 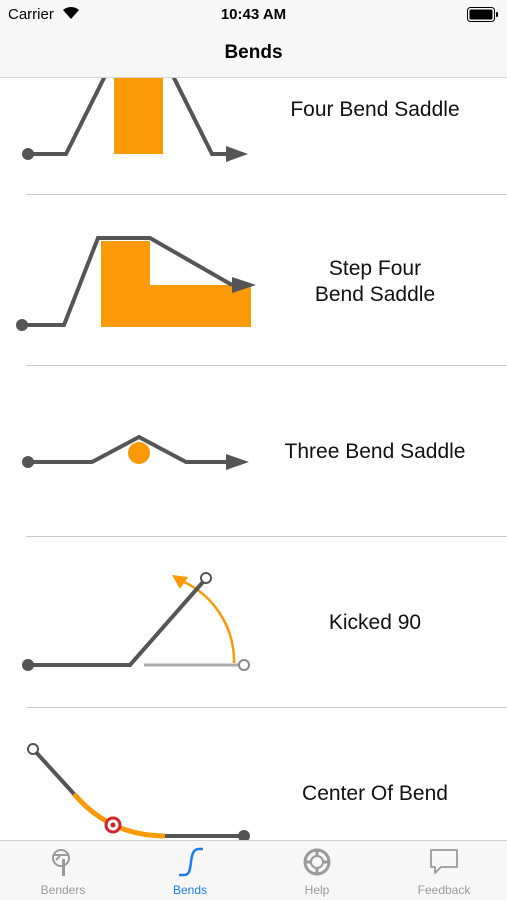 I want to click on tab-label: Bends, so click(x=190, y=890).